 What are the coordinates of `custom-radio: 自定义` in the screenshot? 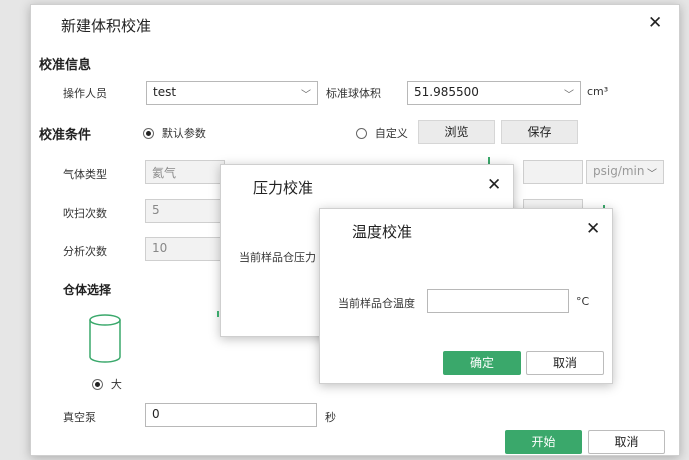 It's located at (382, 133).